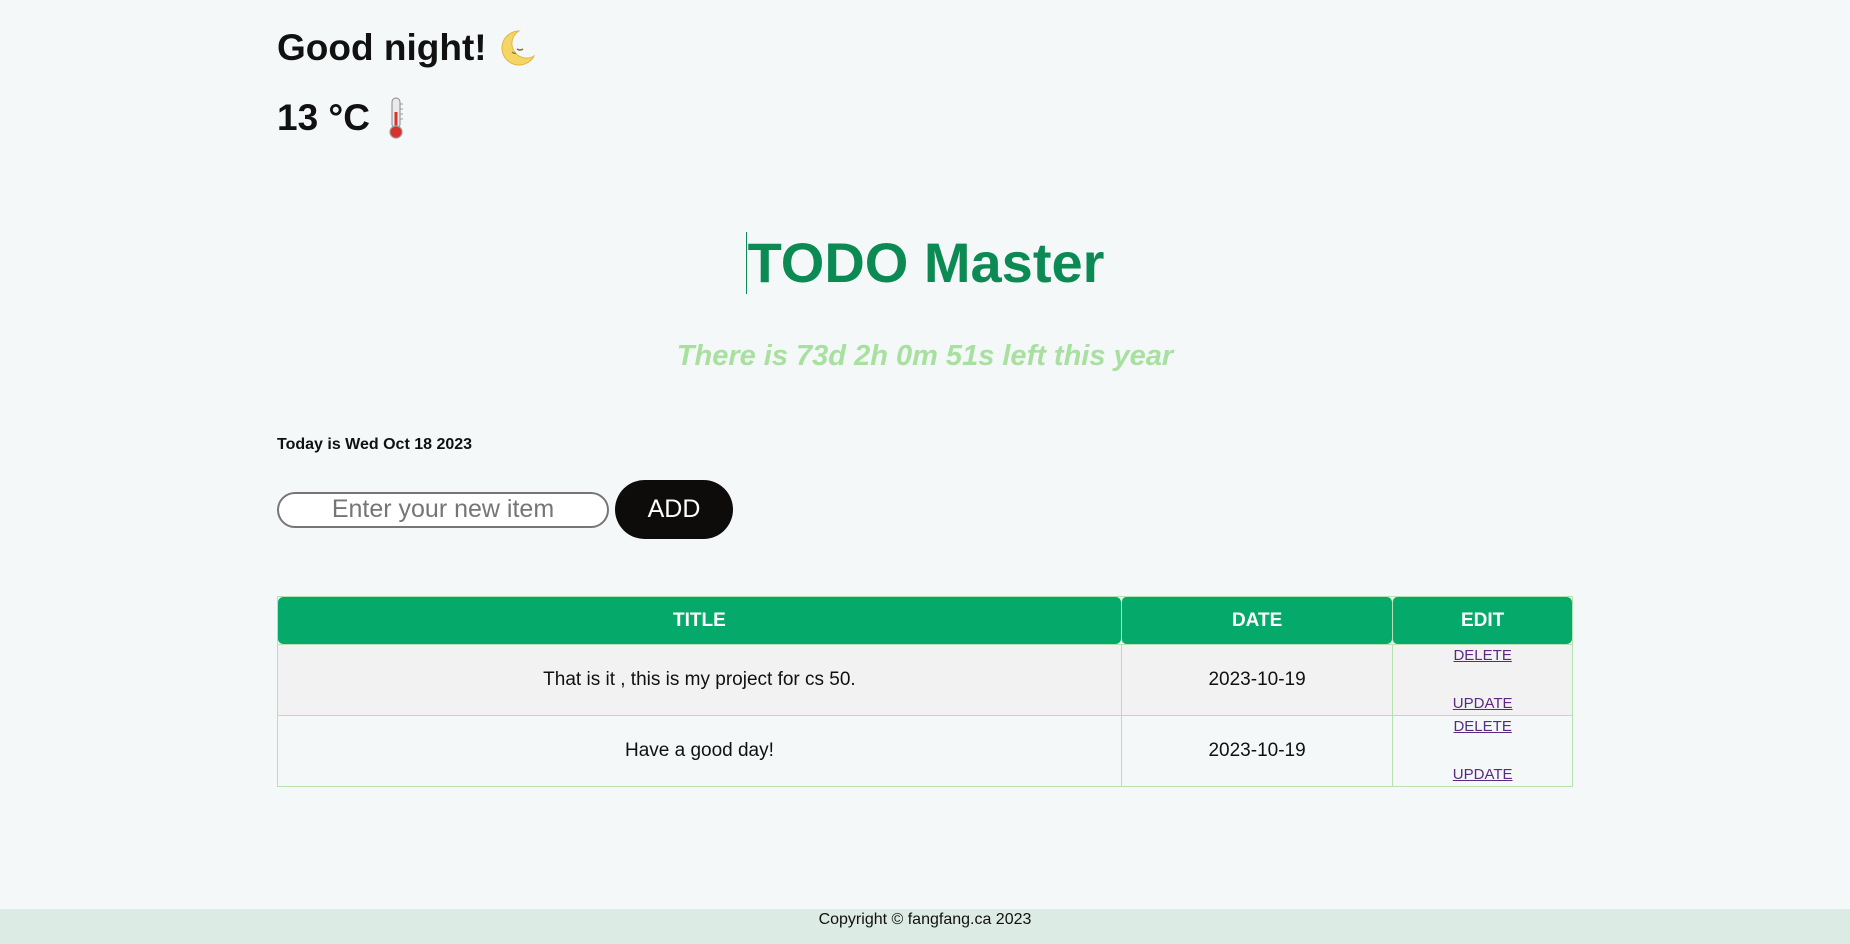 The height and width of the screenshot is (944, 1850). What do you see at coordinates (382, 47) in the screenshot?
I see `greeting-text: Good night!` at bounding box center [382, 47].